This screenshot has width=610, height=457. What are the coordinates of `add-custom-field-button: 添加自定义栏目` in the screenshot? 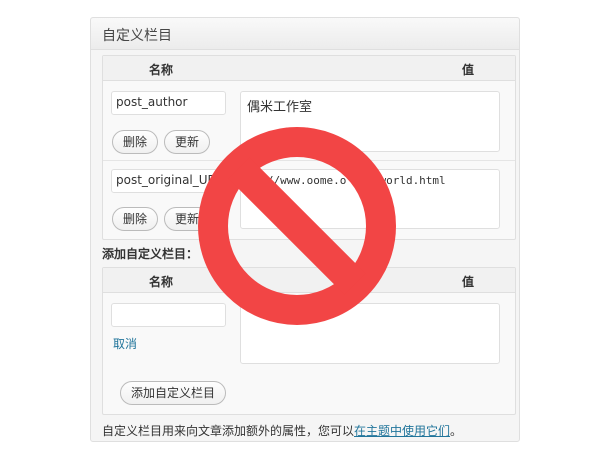 It's located at (173, 393).